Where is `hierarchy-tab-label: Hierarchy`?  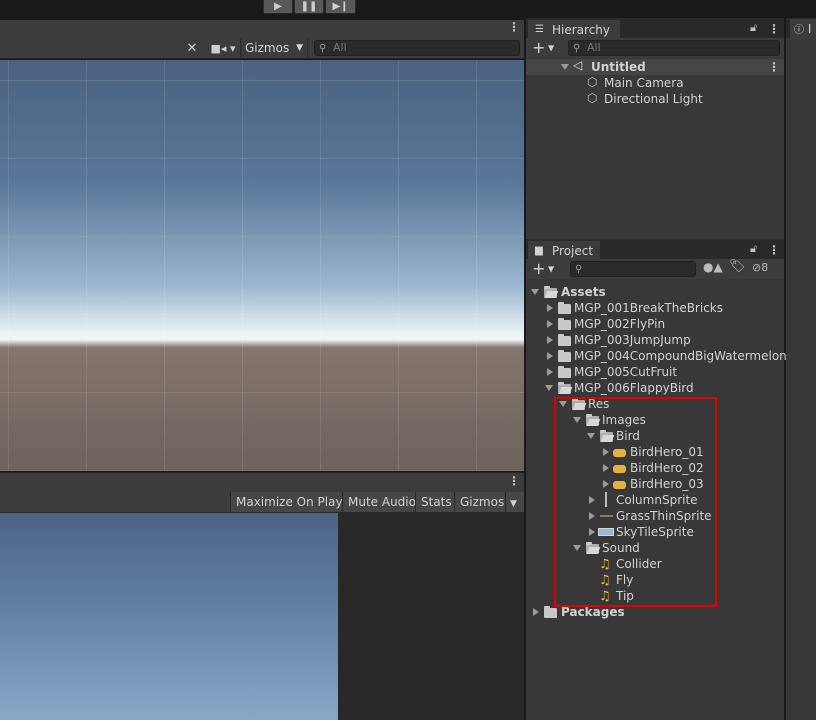 hierarchy-tab-label: Hierarchy is located at coordinates (581, 29).